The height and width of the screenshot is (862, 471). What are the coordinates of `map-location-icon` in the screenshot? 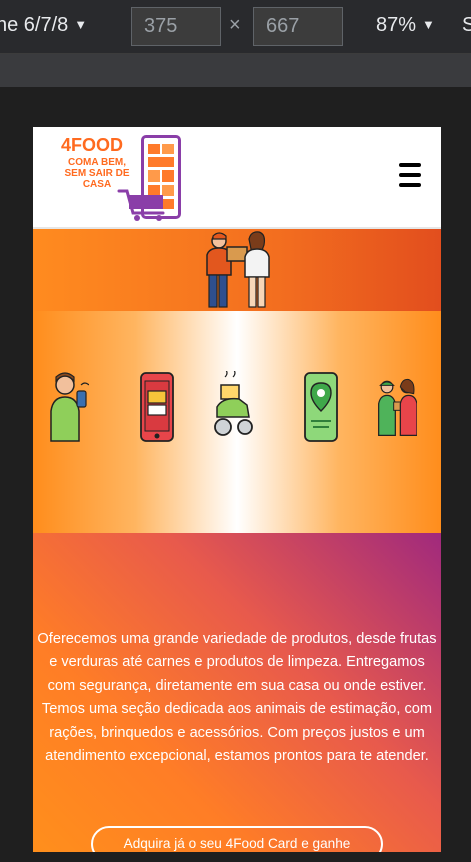 It's located at (321, 407).